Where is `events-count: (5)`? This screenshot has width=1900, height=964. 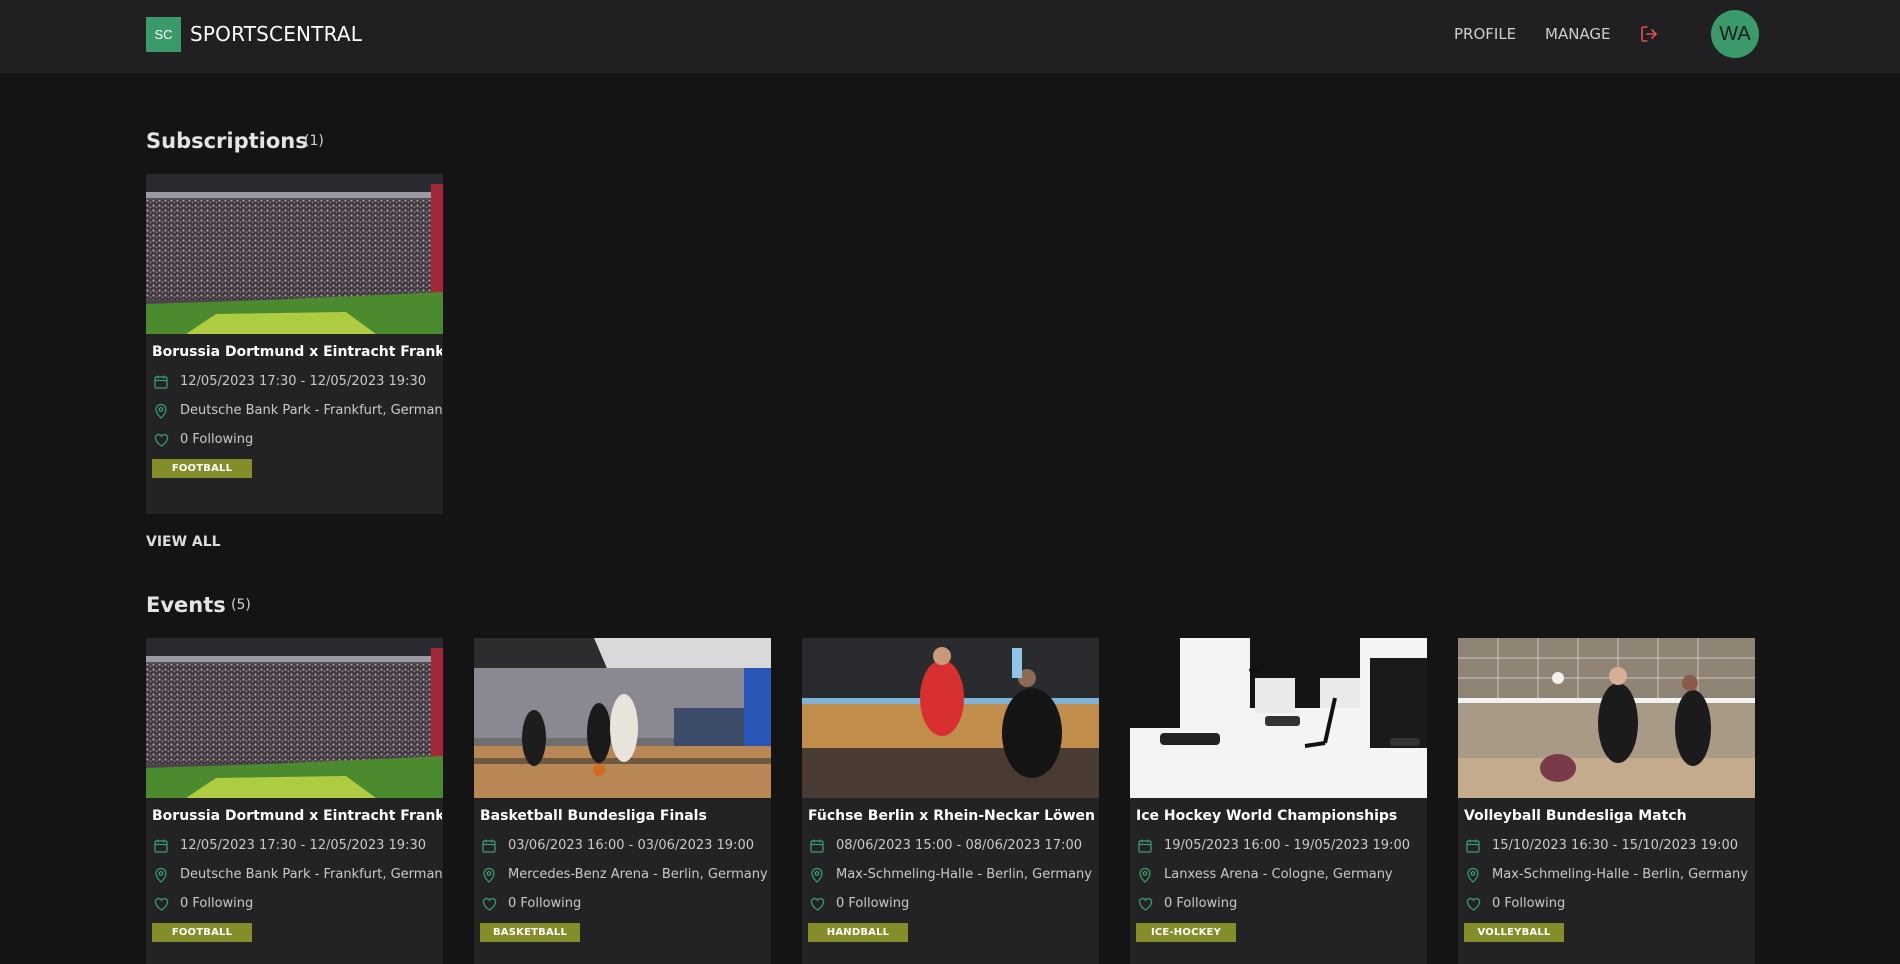 events-count: (5) is located at coordinates (241, 605).